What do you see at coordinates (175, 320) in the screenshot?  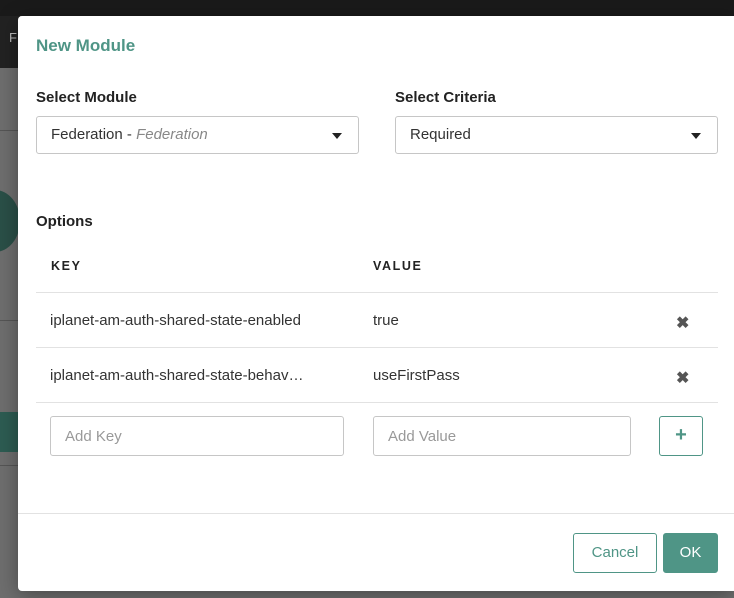 I see `option-key: iplanet-am-auth-shared-state-enabled` at bounding box center [175, 320].